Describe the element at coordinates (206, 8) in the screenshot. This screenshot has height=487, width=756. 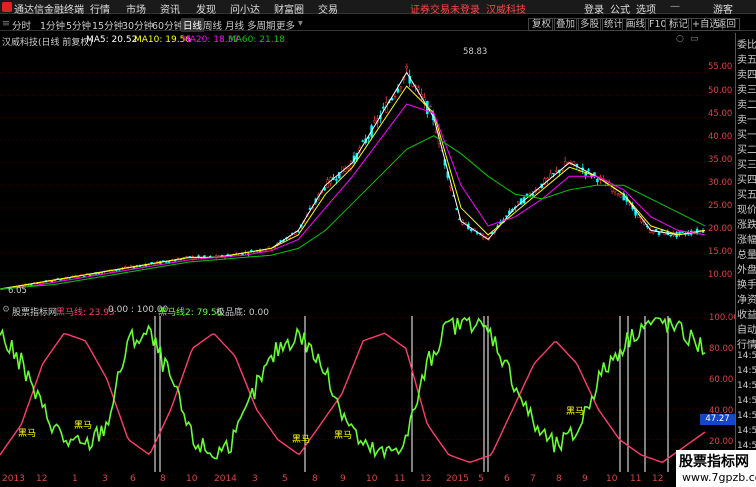
I see `menu-faxian: 发现` at that location.